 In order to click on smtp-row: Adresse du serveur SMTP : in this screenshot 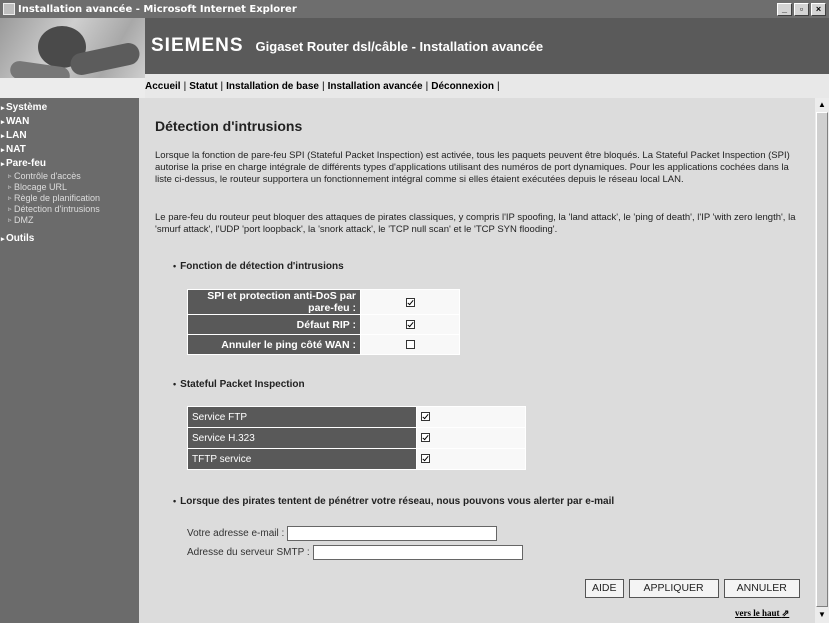, I will do `click(355, 552)`.